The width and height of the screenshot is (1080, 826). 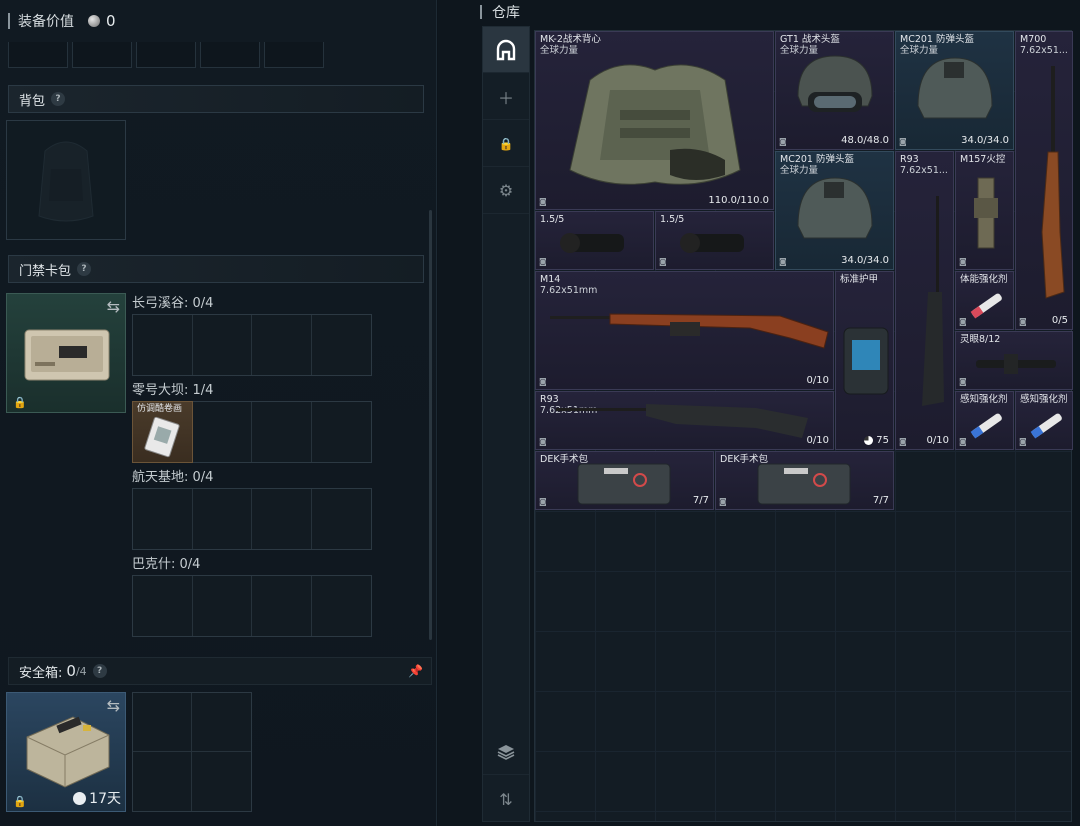 What do you see at coordinates (81, 671) in the screenshot?
I see `safebox-capacity: /4` at bounding box center [81, 671].